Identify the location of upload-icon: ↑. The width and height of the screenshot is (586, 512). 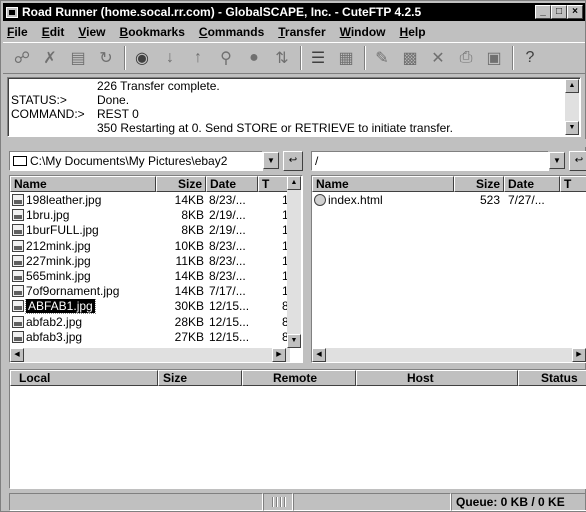
(198, 58).